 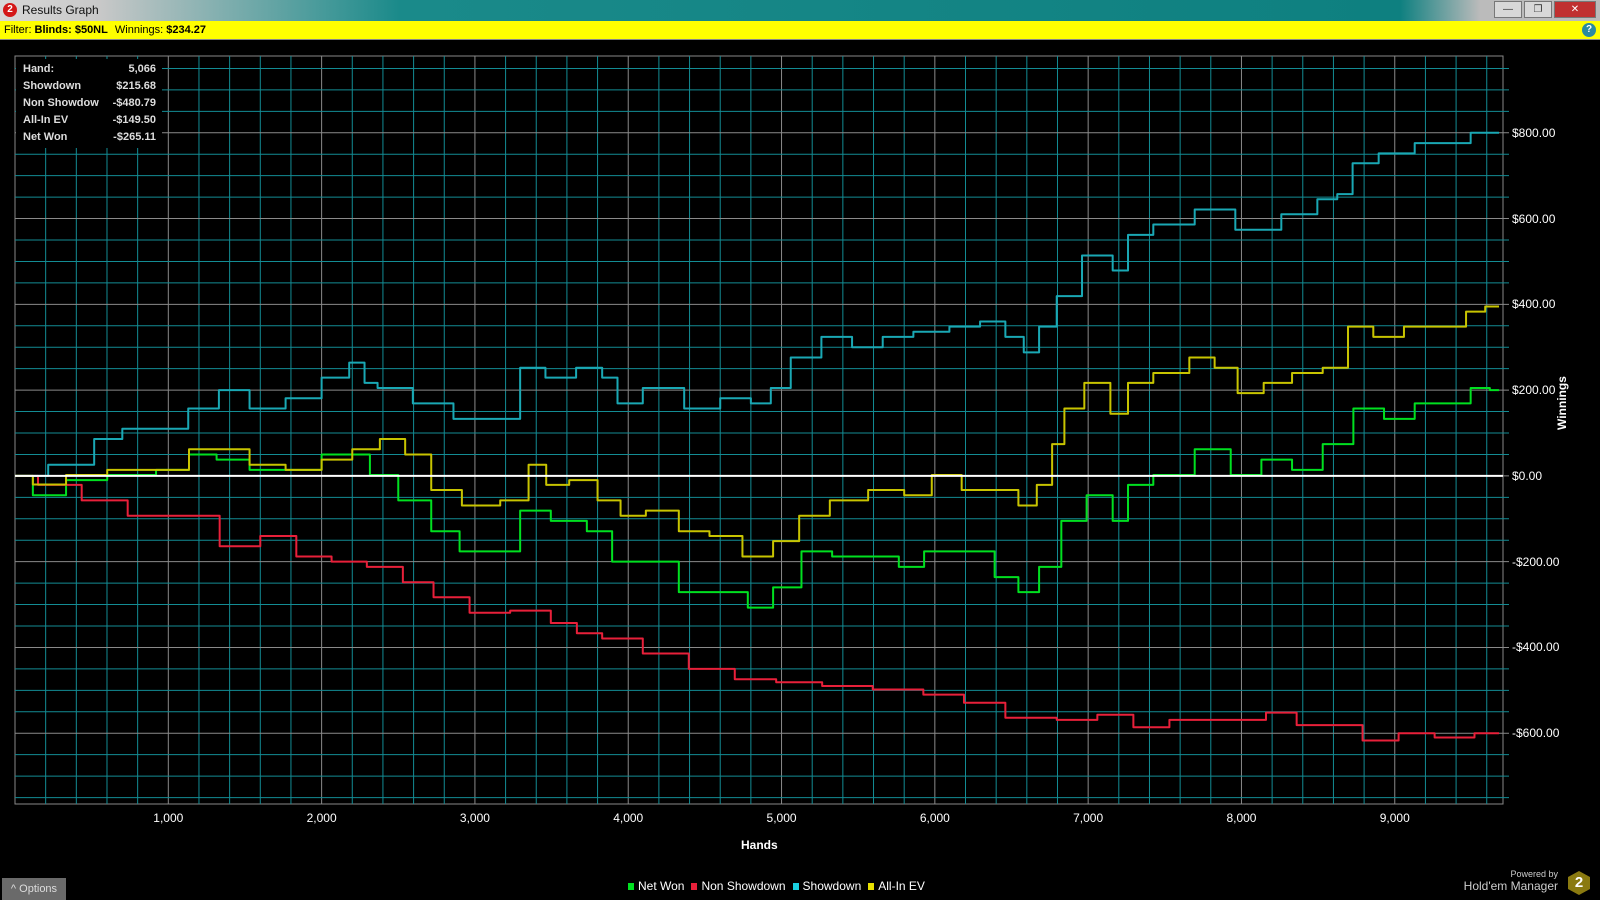 I want to click on info-value: 5,066, so click(x=142, y=69).